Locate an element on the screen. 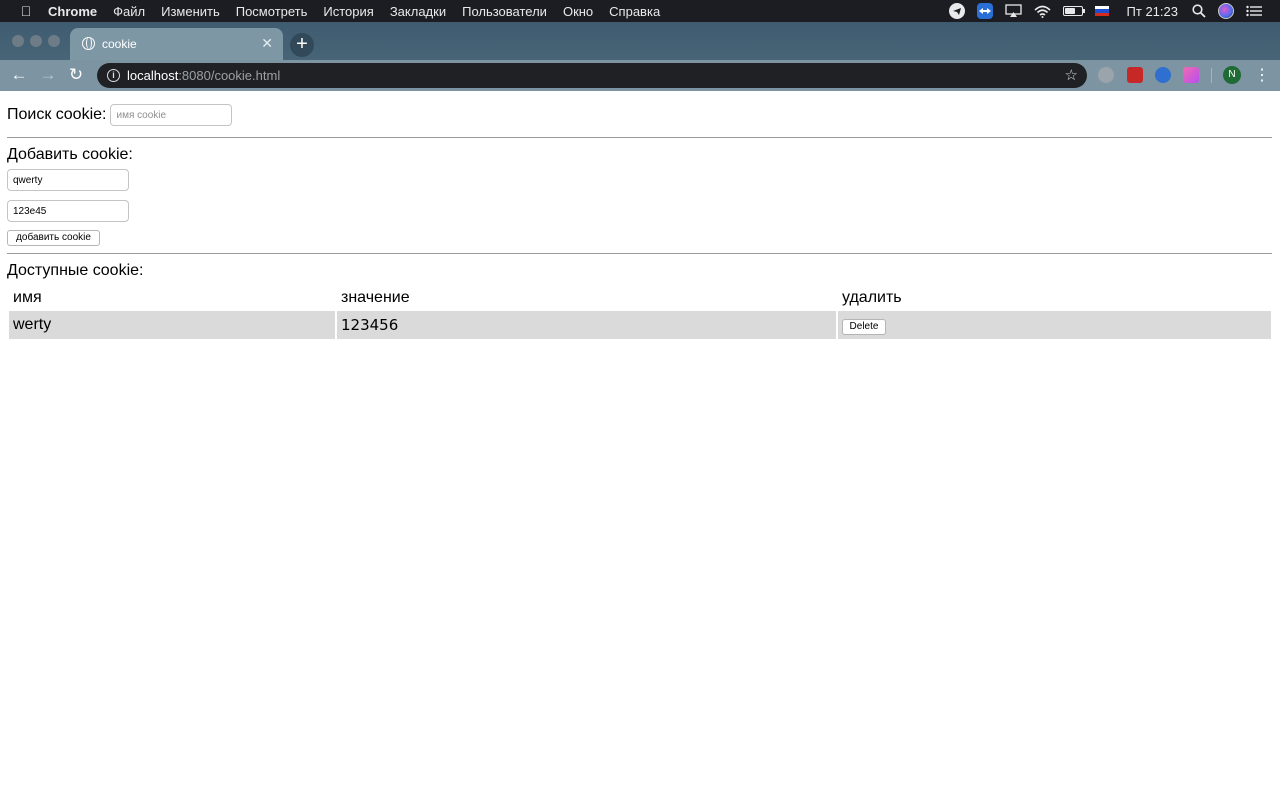 This screenshot has width=1280, height=800. cookie-name-input is located at coordinates (68, 180).